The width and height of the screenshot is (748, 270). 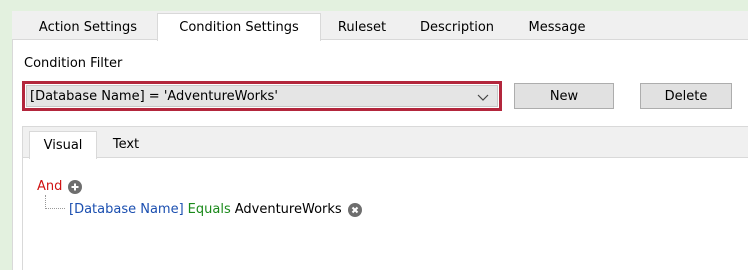 What do you see at coordinates (288, 209) in the screenshot?
I see `condition-value: AdventureWorks` at bounding box center [288, 209].